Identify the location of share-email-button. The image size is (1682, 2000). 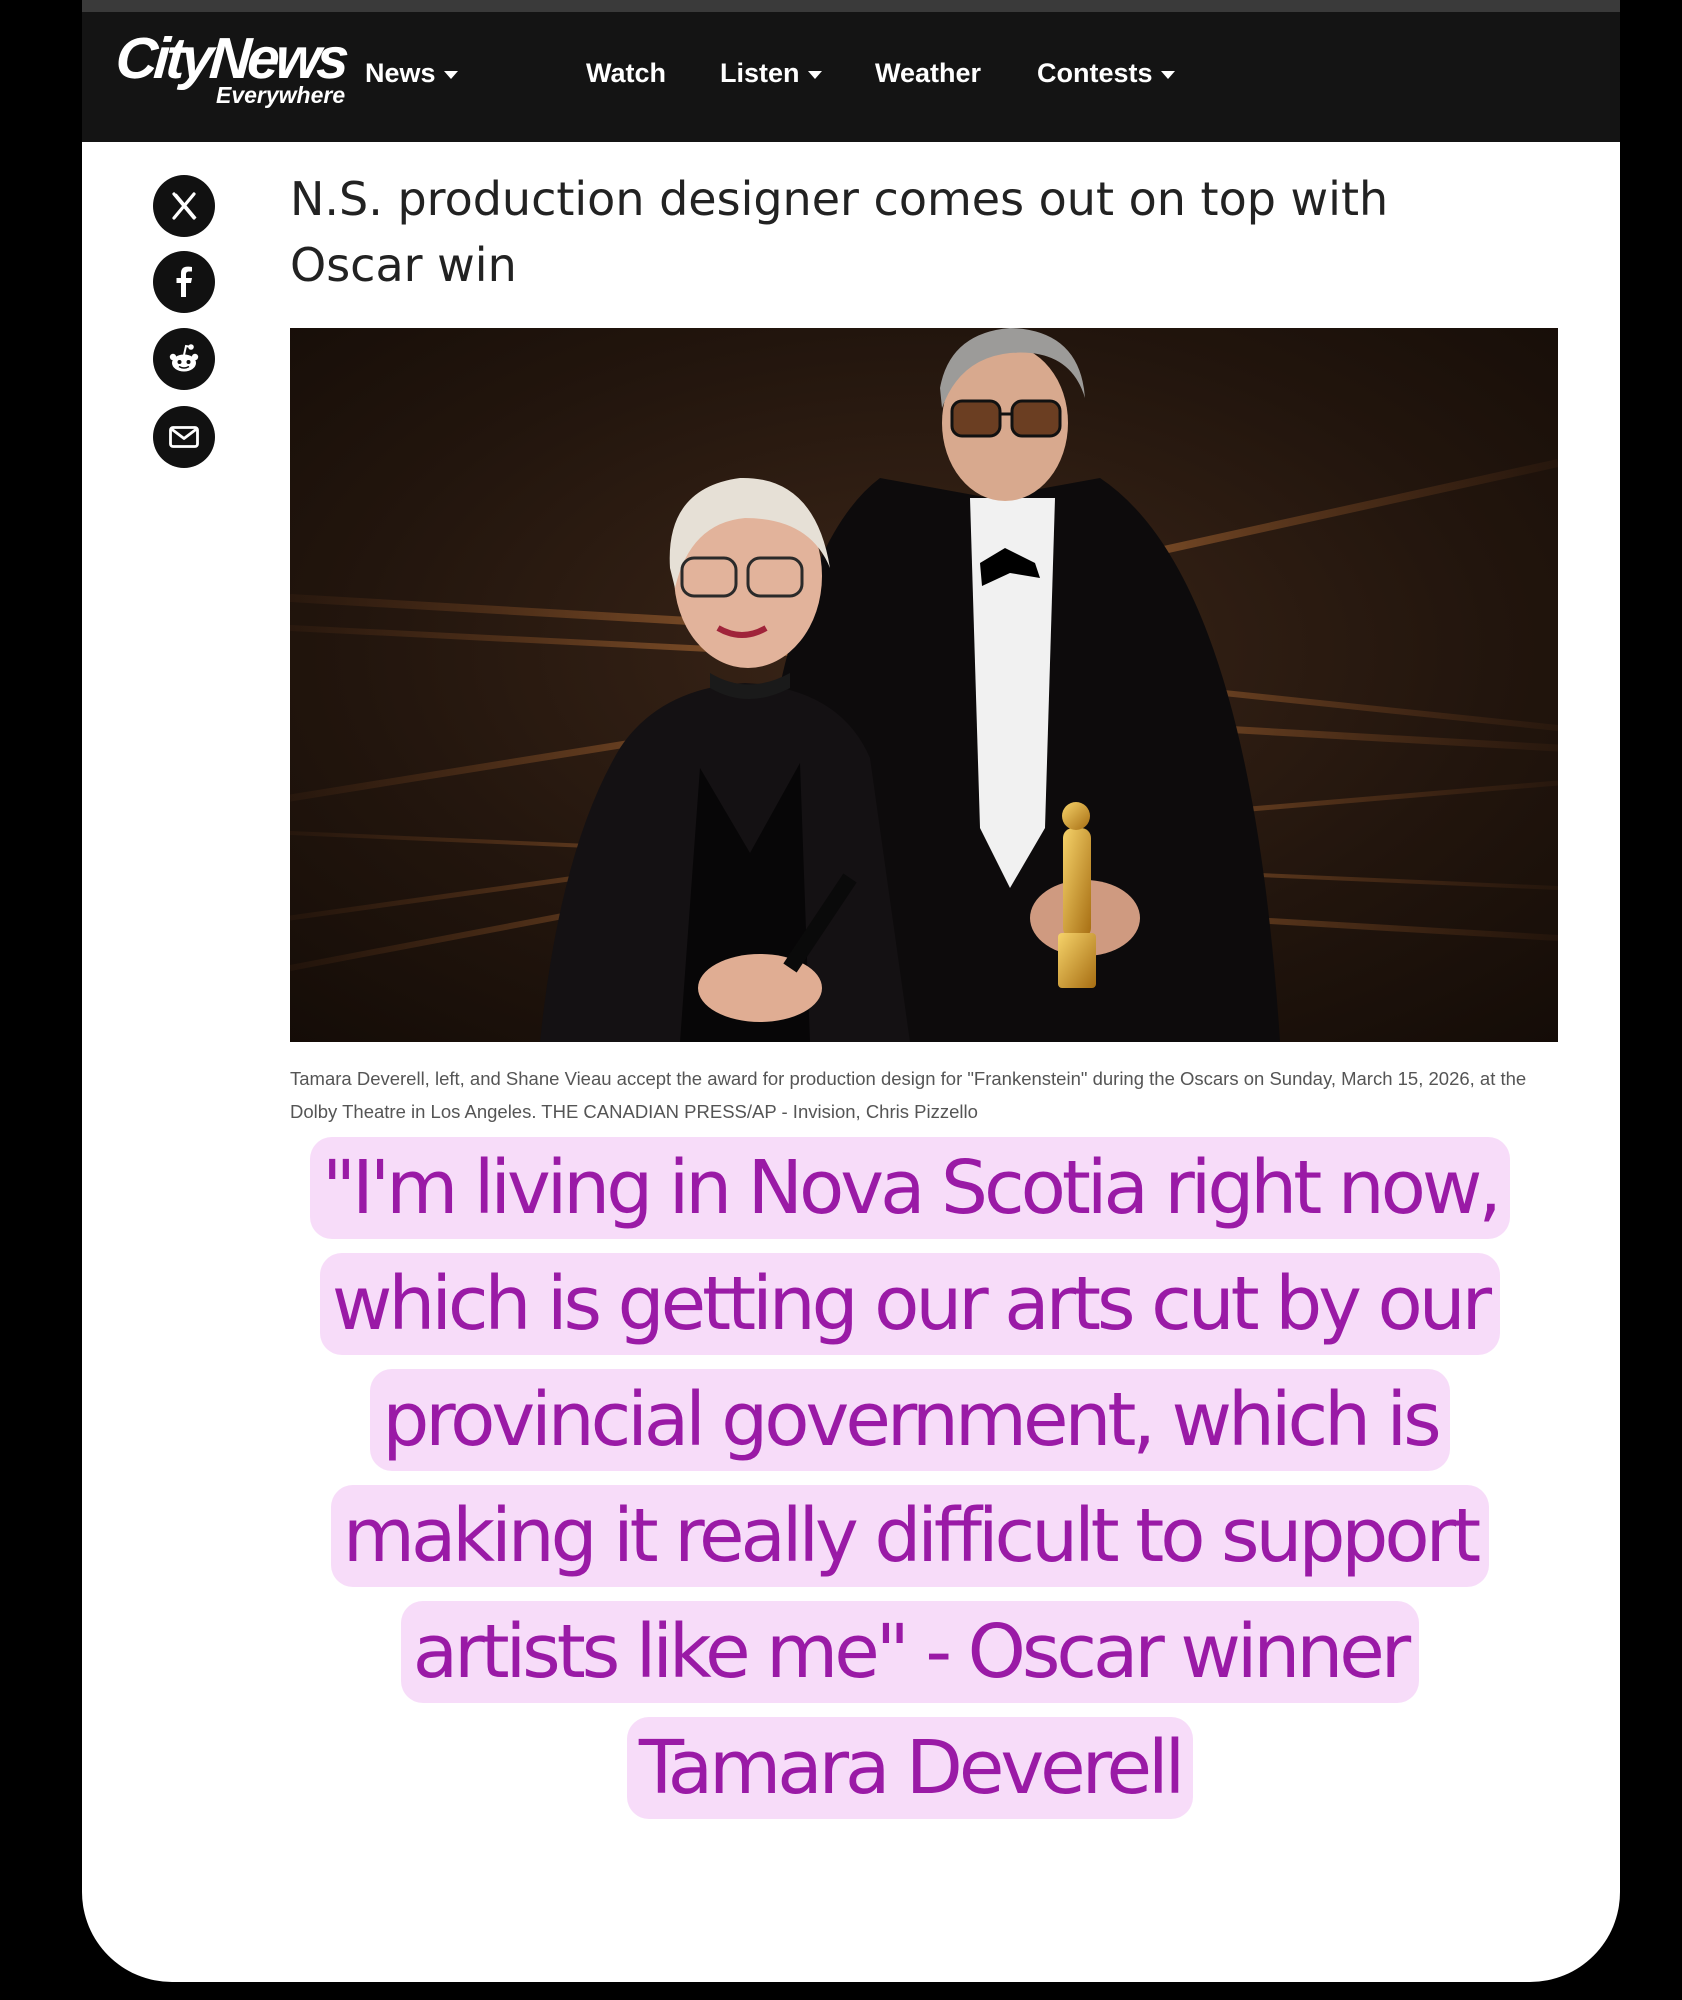
(184, 437).